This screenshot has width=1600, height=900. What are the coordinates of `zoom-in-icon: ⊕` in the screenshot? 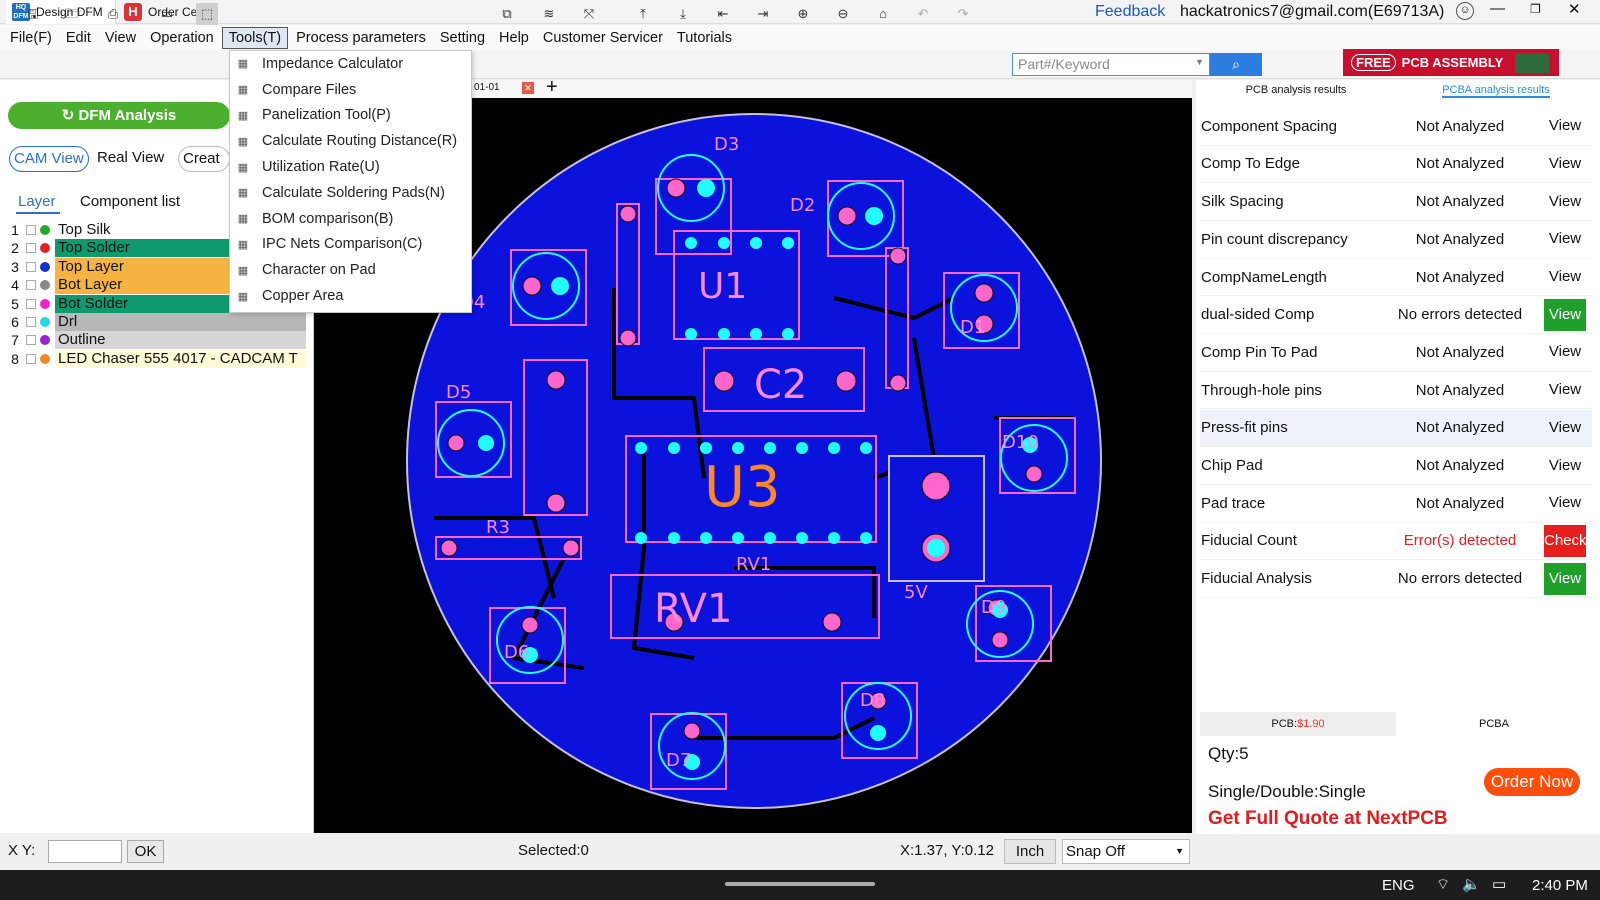 It's located at (803, 14).